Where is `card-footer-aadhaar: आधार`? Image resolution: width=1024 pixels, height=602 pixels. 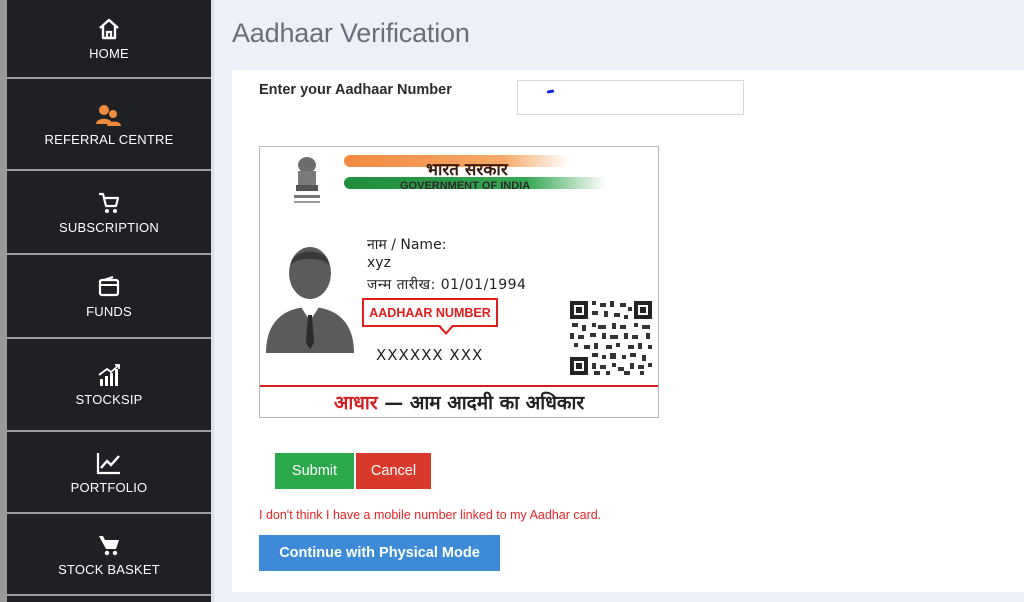
card-footer-aadhaar: आधार is located at coordinates (355, 403).